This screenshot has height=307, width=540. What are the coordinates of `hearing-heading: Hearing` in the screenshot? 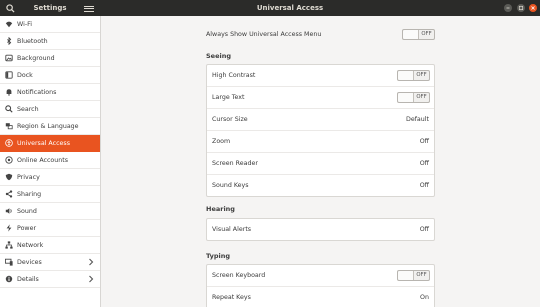 It's located at (220, 209).